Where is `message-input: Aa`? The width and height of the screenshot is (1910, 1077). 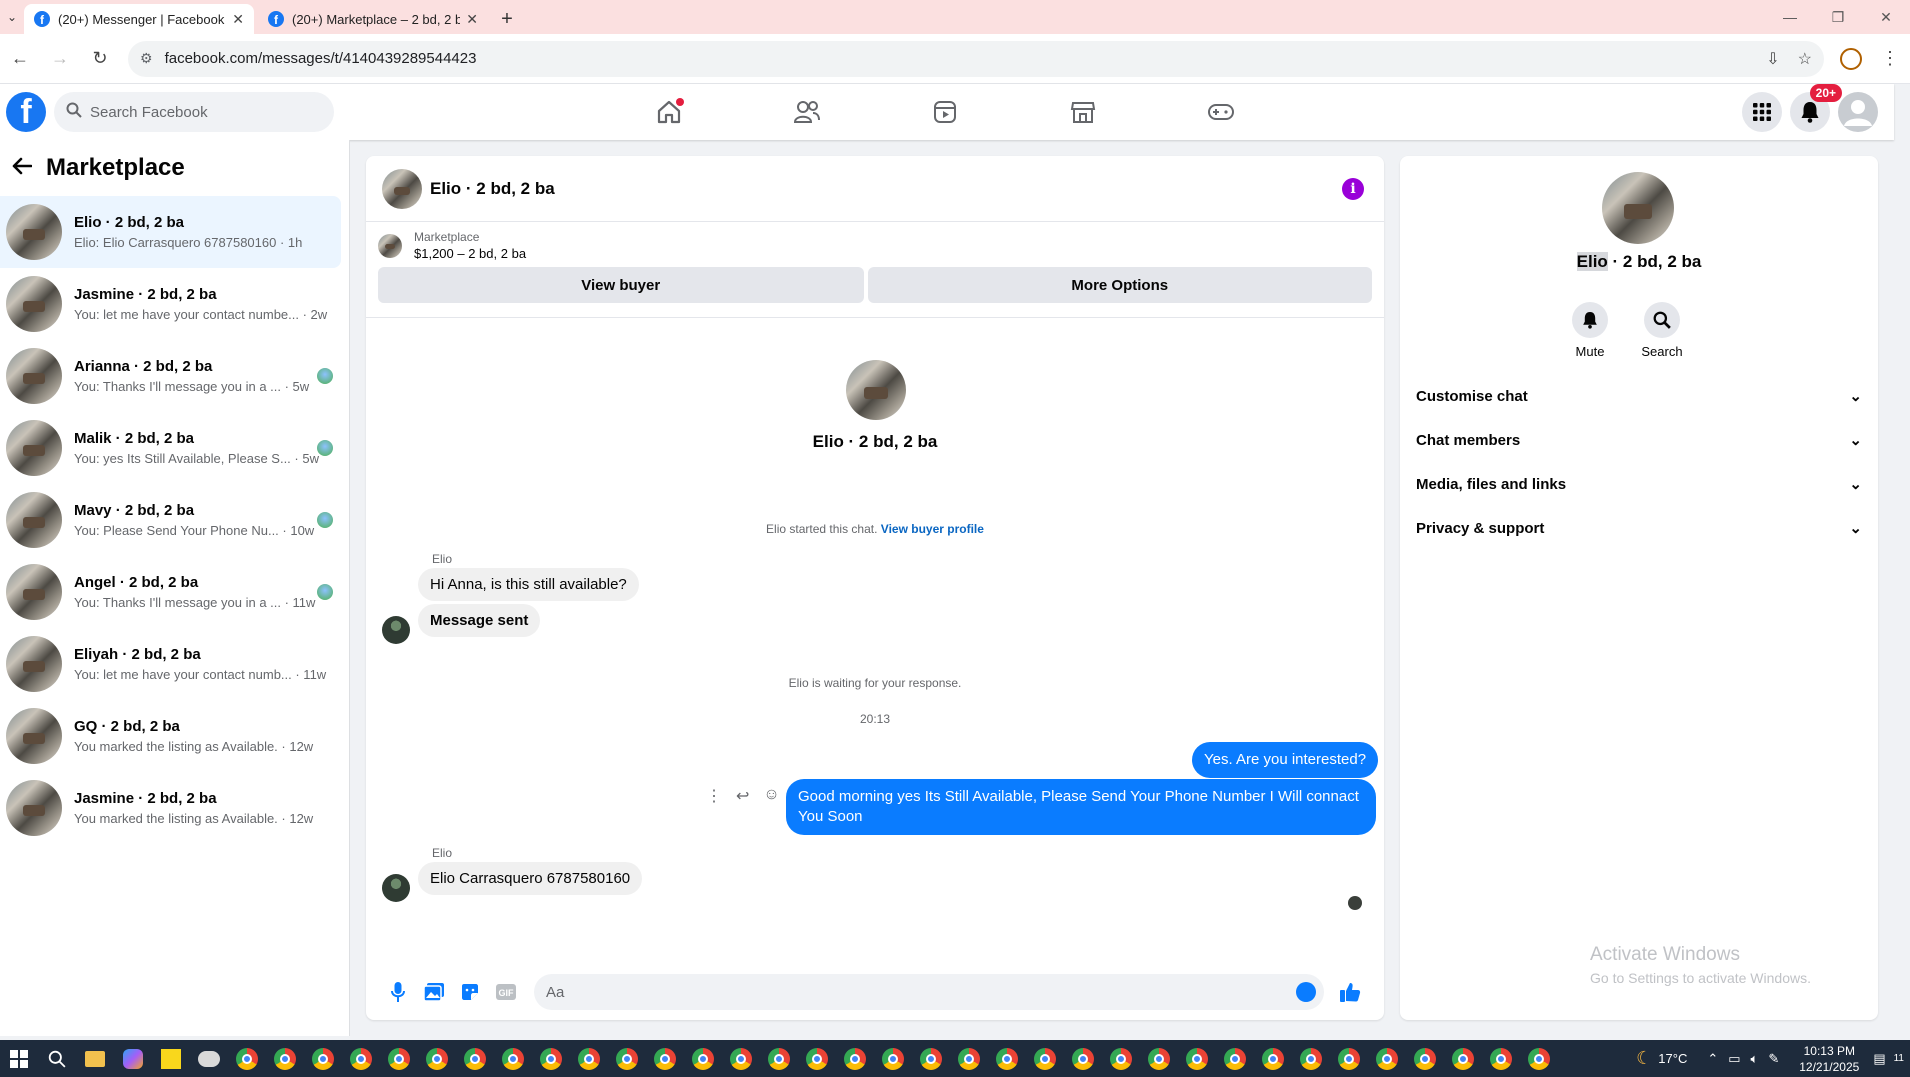
message-input: Aa is located at coordinates (929, 992).